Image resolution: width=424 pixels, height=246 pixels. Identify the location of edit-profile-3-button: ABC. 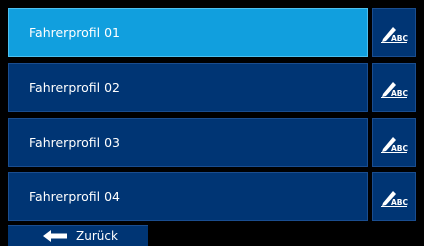
(394, 142).